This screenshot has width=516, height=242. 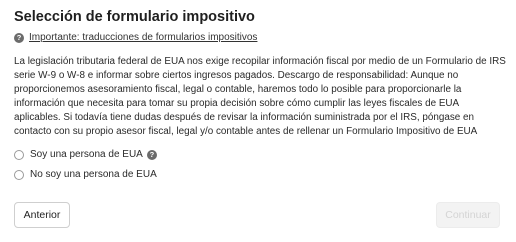 I want to click on option-us-person: Soy una persona de EUA ?, so click(x=85, y=154).